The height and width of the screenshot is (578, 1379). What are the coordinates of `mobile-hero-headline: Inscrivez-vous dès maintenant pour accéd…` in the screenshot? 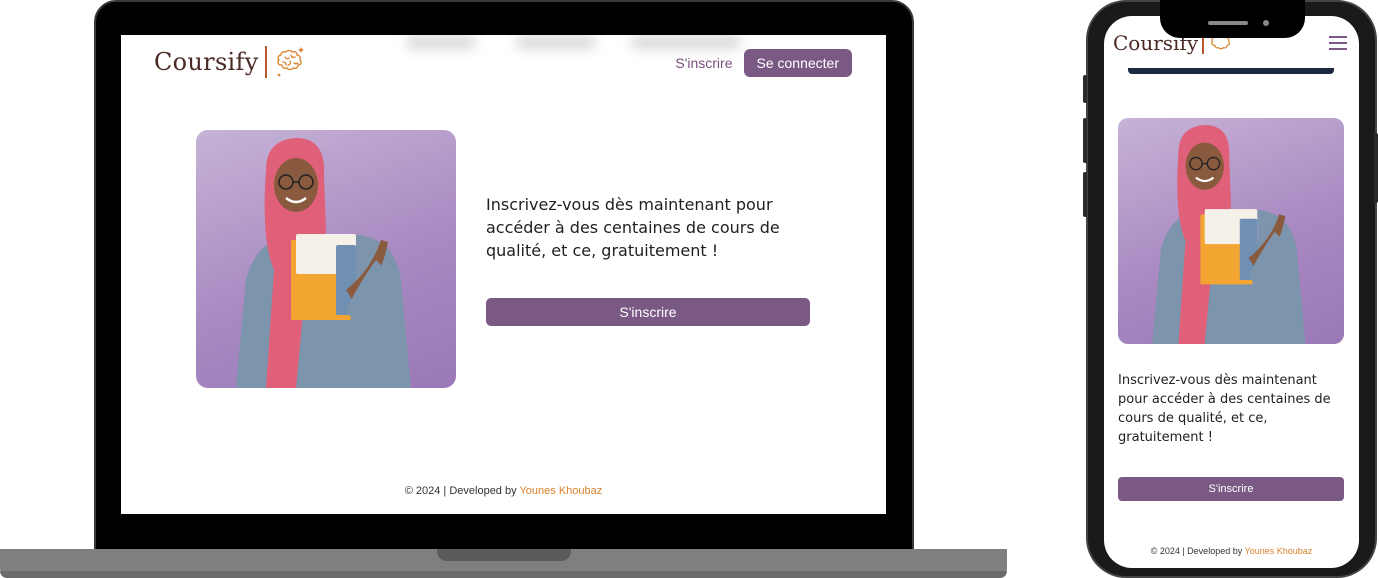 It's located at (1224, 409).